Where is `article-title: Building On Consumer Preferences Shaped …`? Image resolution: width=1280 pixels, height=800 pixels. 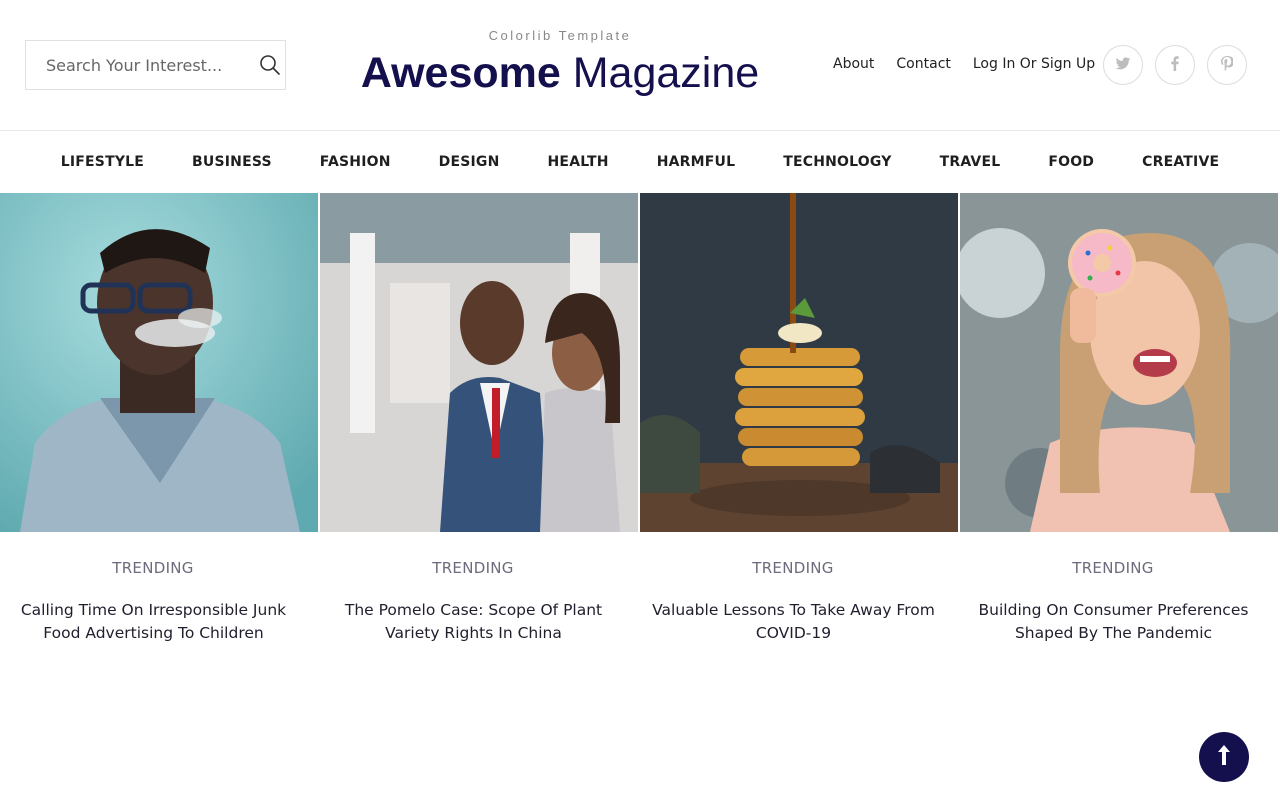
article-title: Building On Consumer Preferences Shaped … is located at coordinates (1113, 622).